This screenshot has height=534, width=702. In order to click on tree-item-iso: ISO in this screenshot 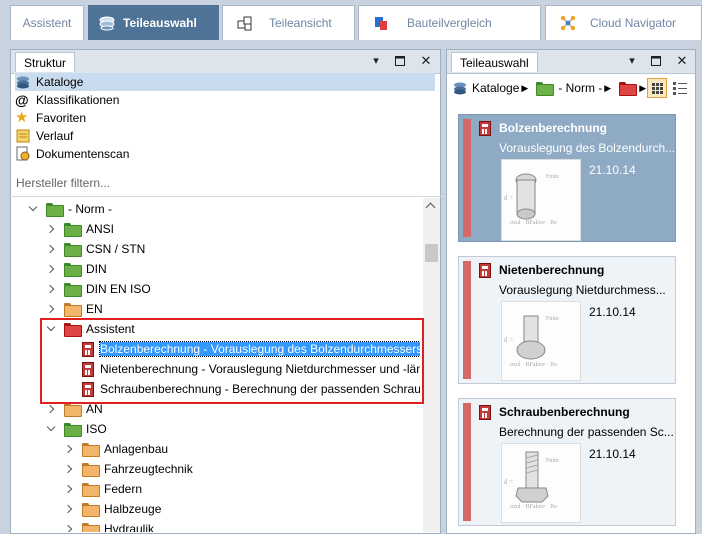, I will do `click(76, 429)`.